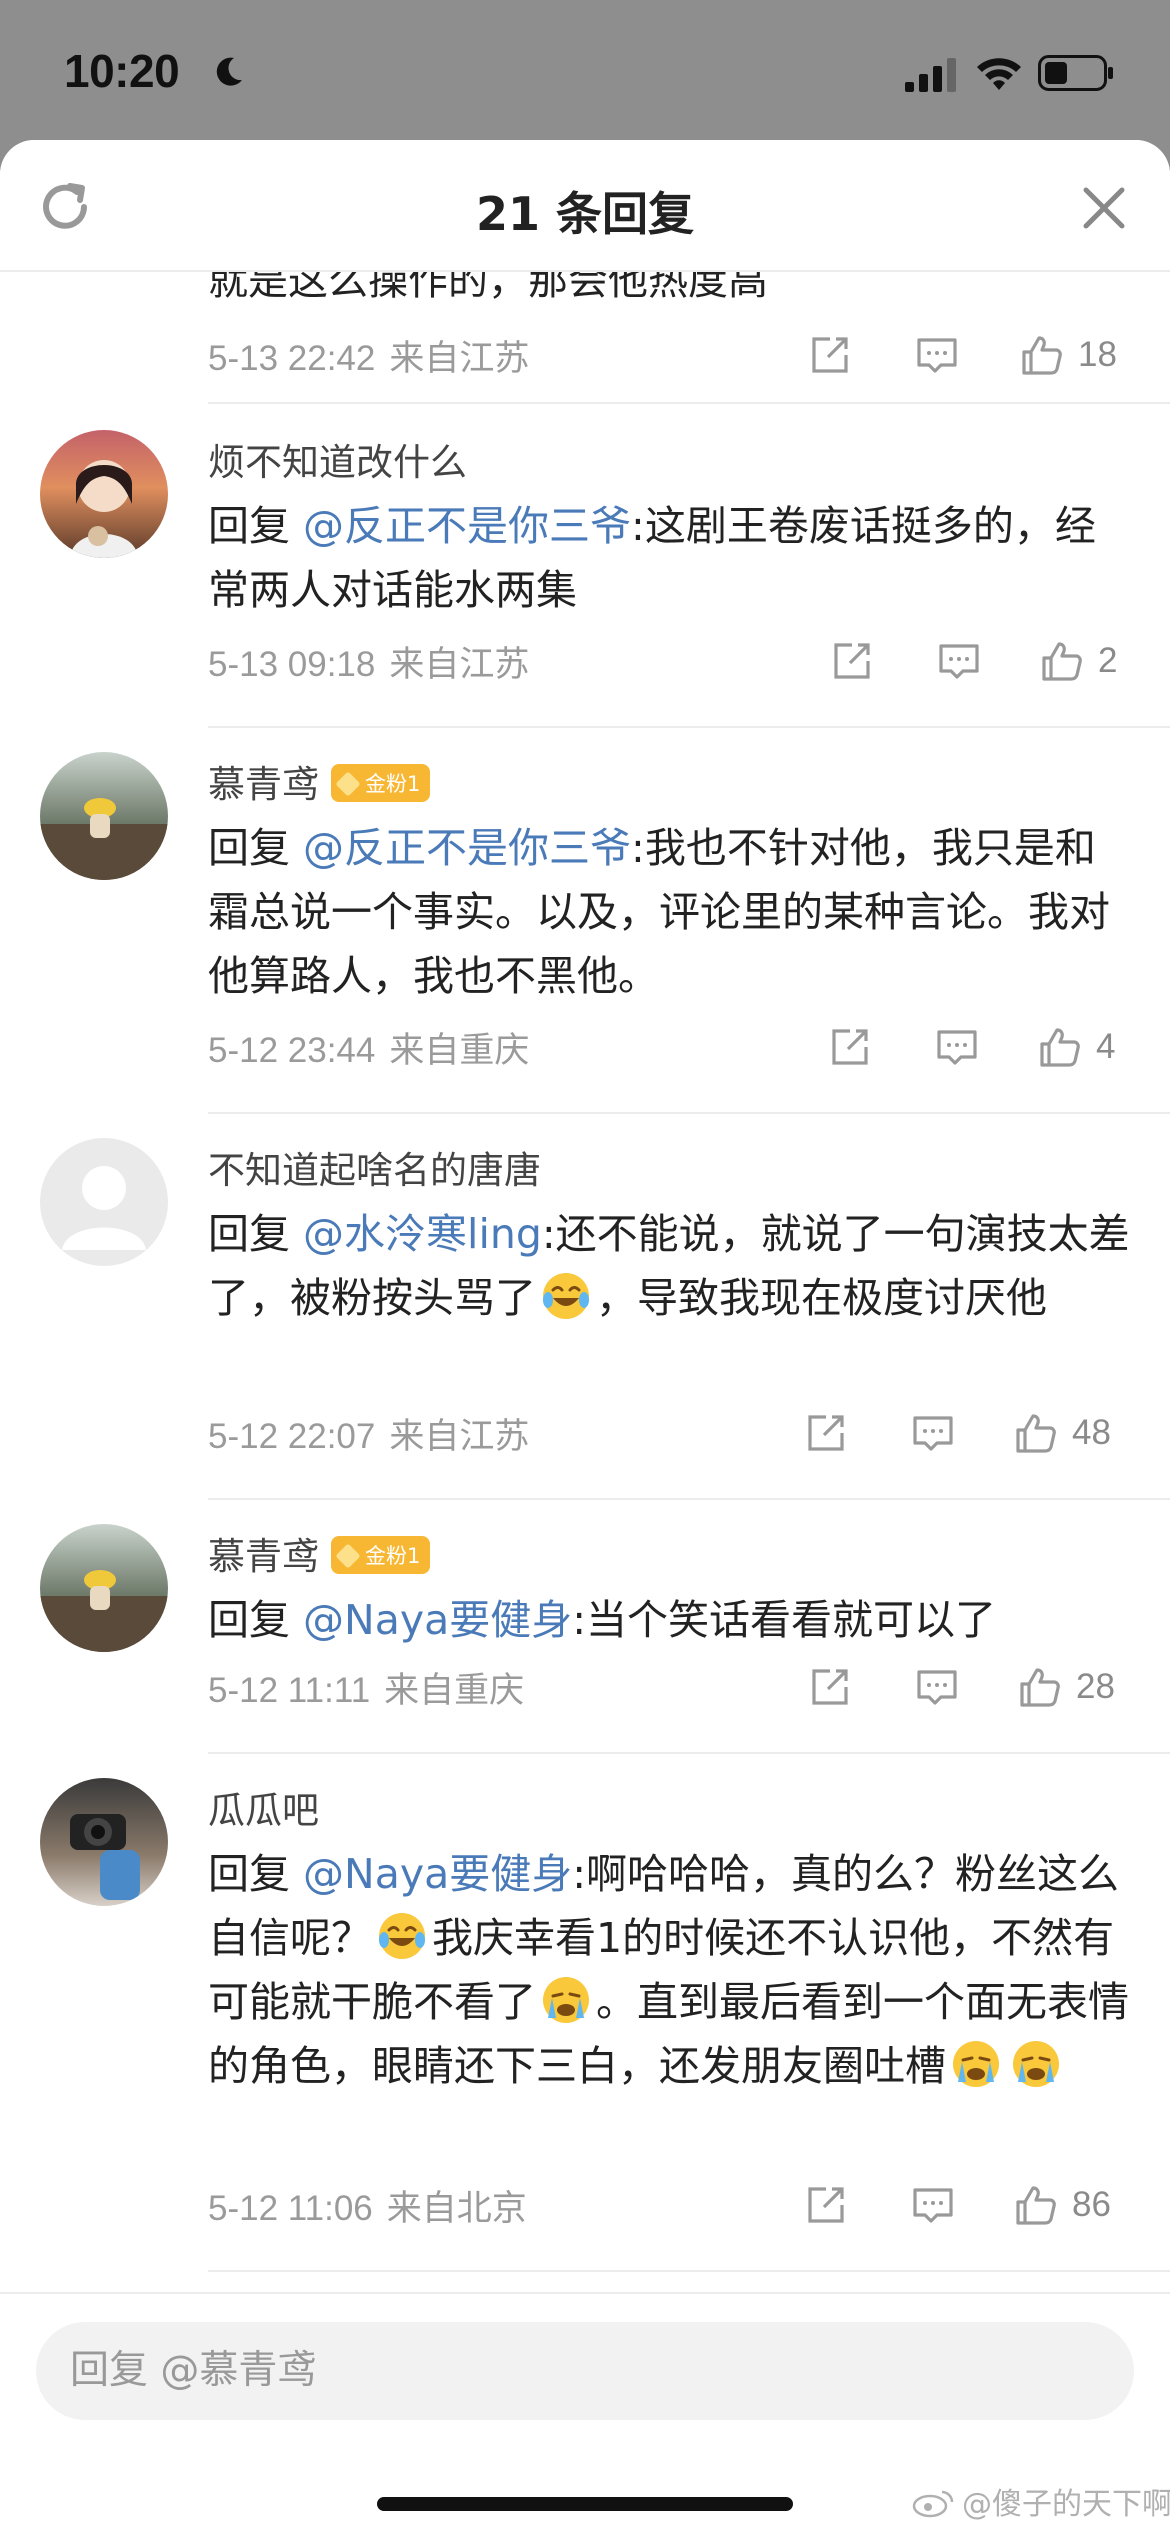 The width and height of the screenshot is (1170, 2532). What do you see at coordinates (104, 839) in the screenshot?
I see `avatar-image` at bounding box center [104, 839].